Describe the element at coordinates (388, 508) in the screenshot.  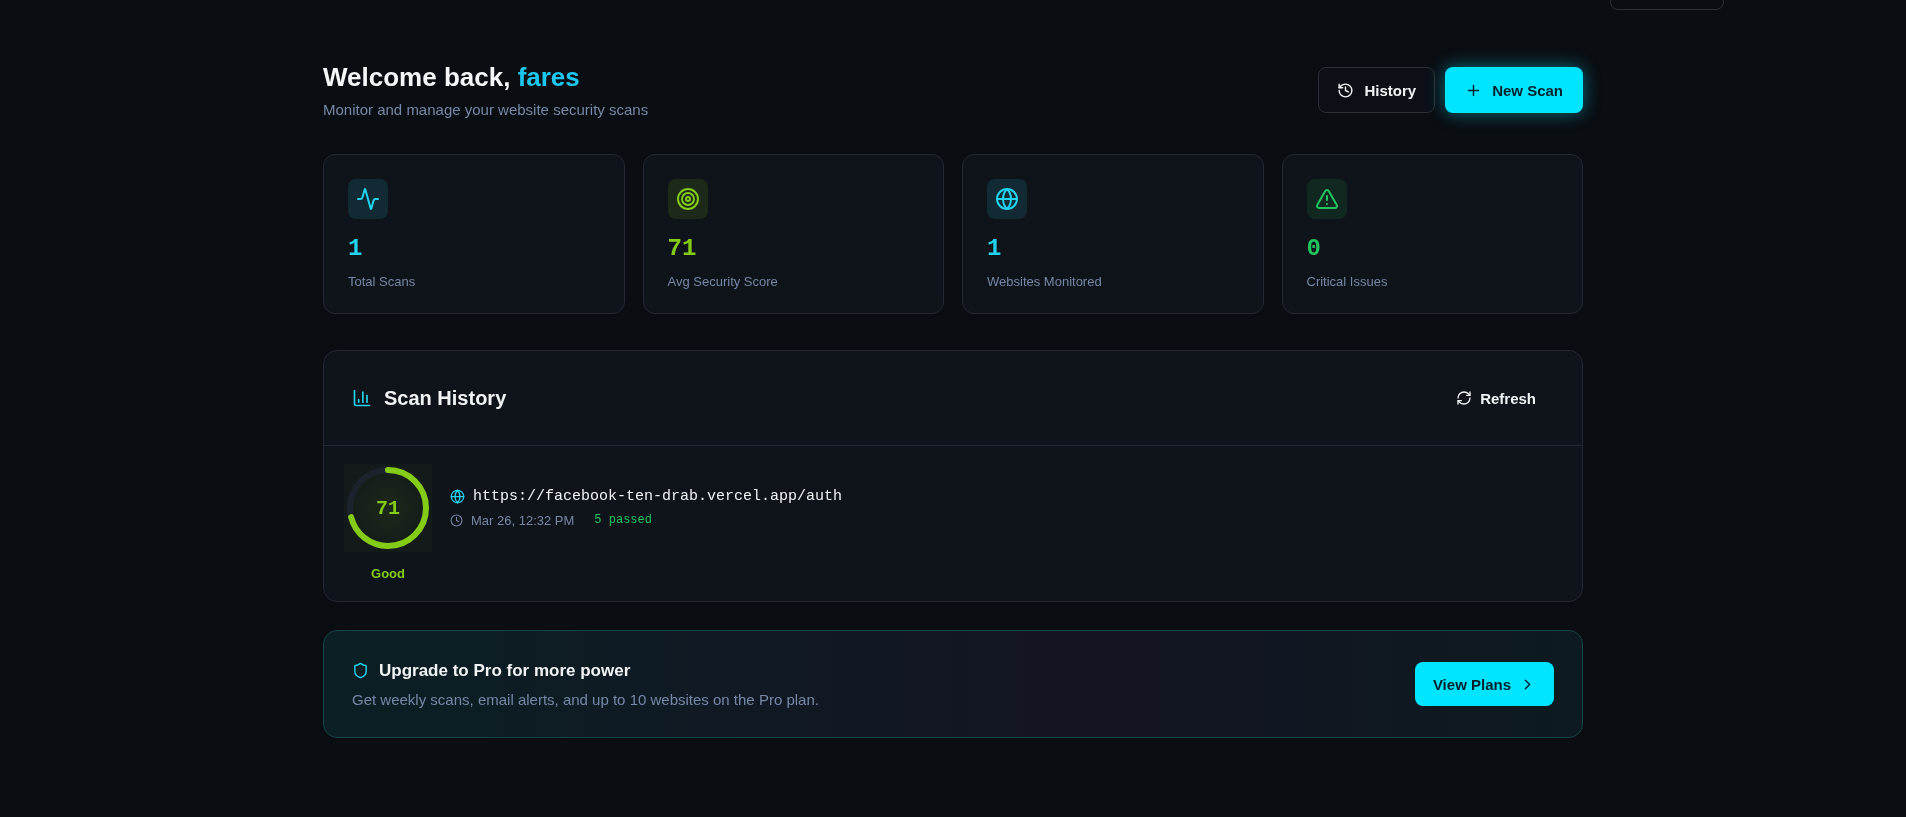
I see `score-value: 71` at that location.